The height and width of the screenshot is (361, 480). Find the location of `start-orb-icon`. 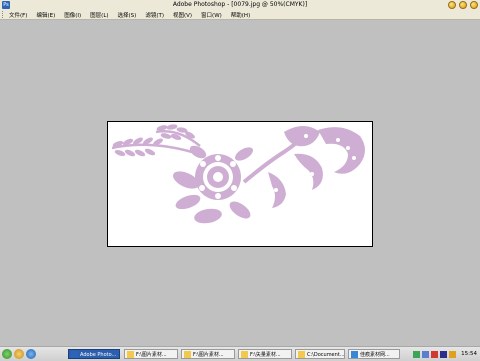

start-orb-icon is located at coordinates (7, 354).